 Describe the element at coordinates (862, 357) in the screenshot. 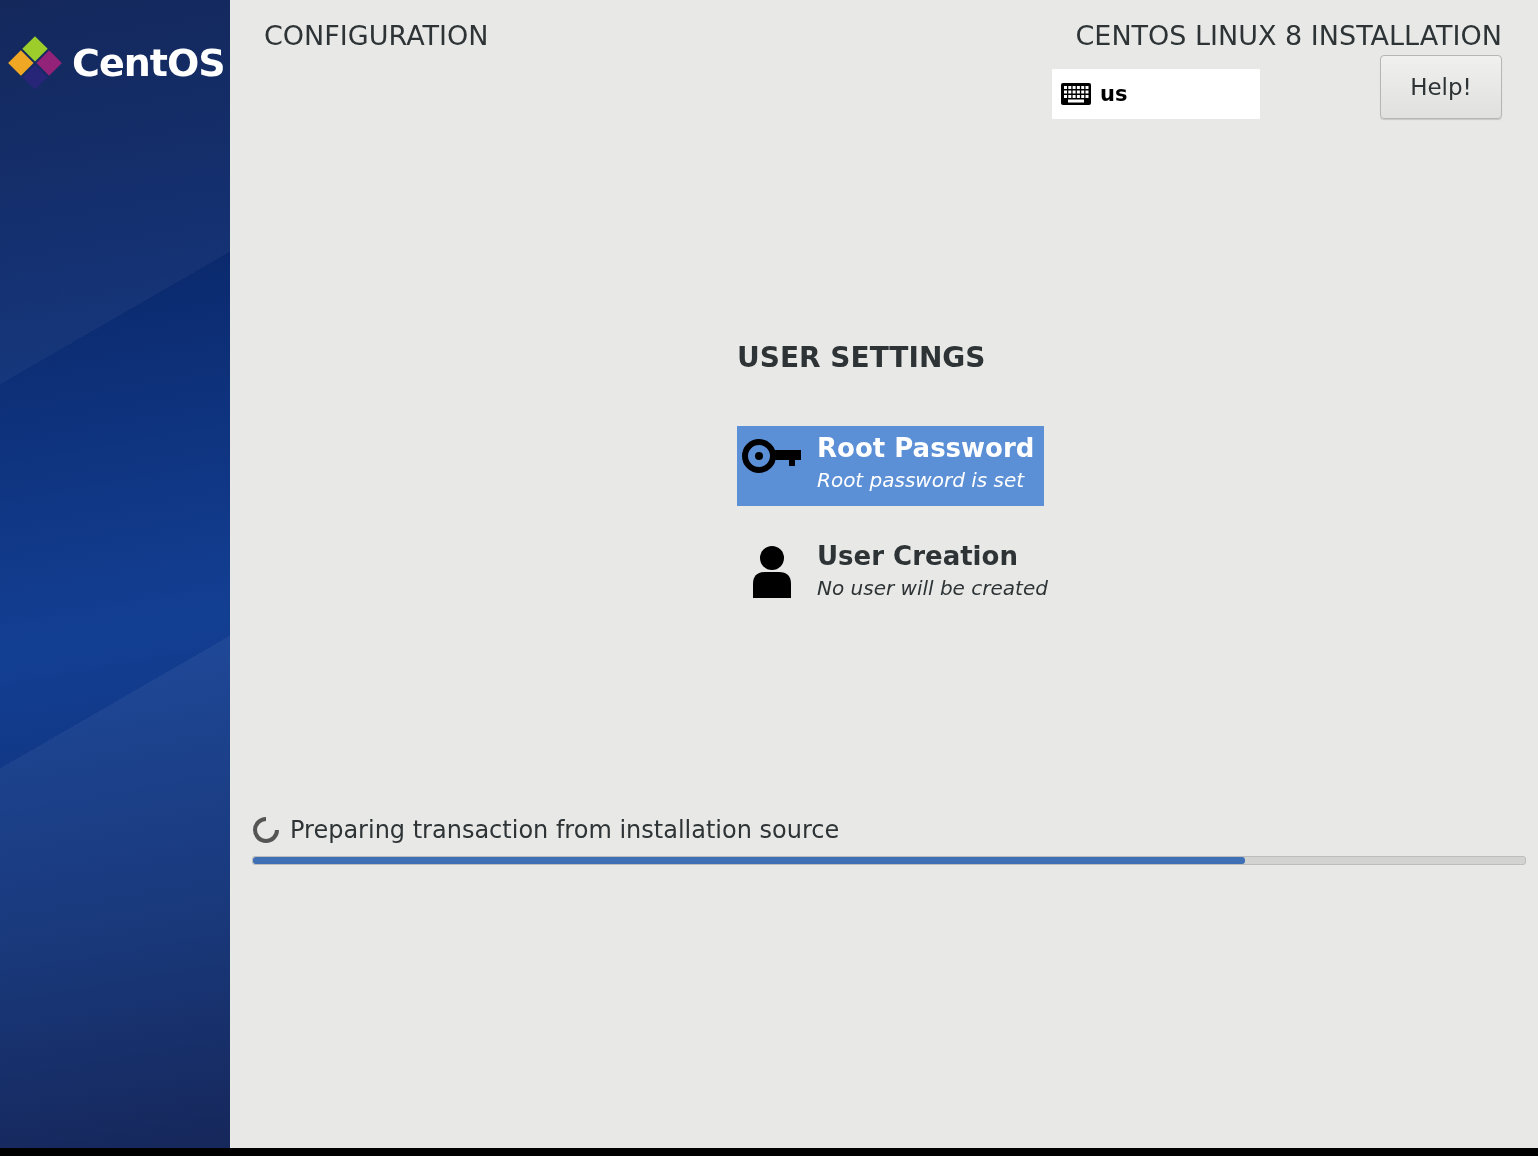

I see `category-title: USER SETTINGS` at that location.